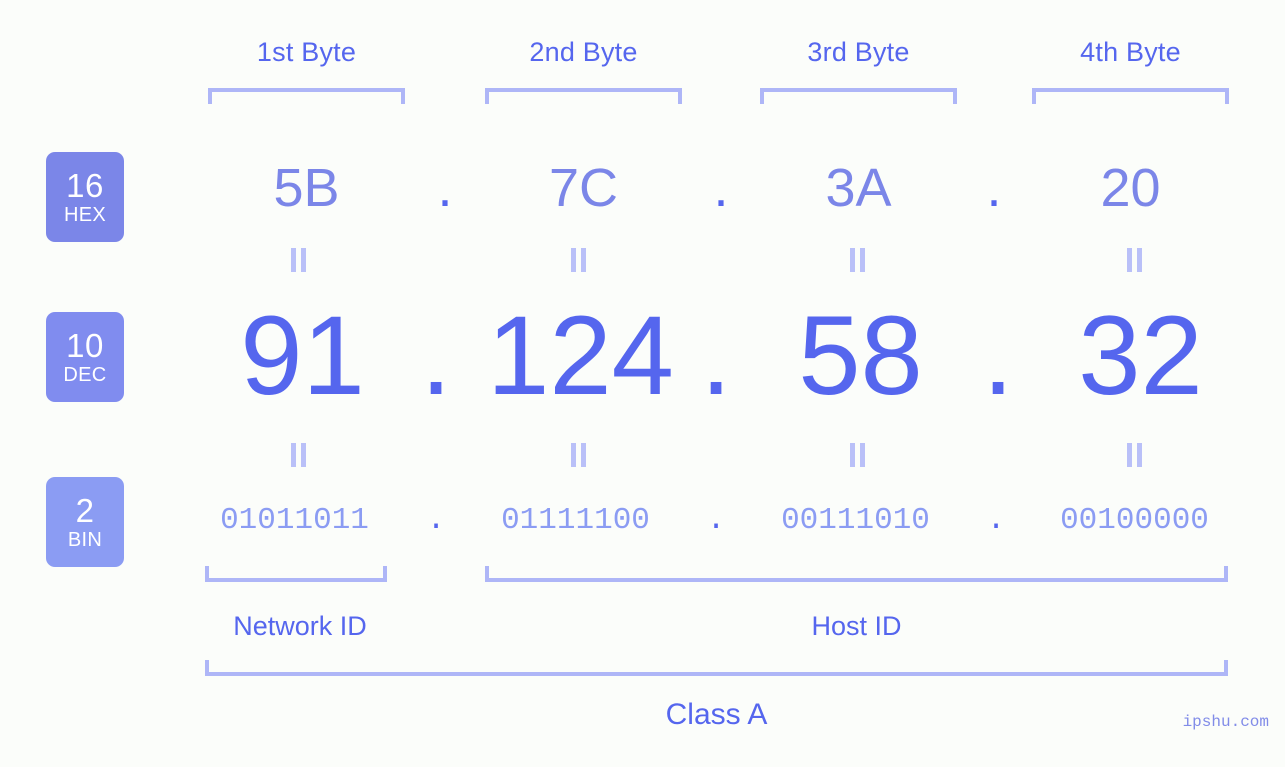 This screenshot has height=767, width=1285. Describe the element at coordinates (302, 355) in the screenshot. I see `dec-value-1: 91` at that location.